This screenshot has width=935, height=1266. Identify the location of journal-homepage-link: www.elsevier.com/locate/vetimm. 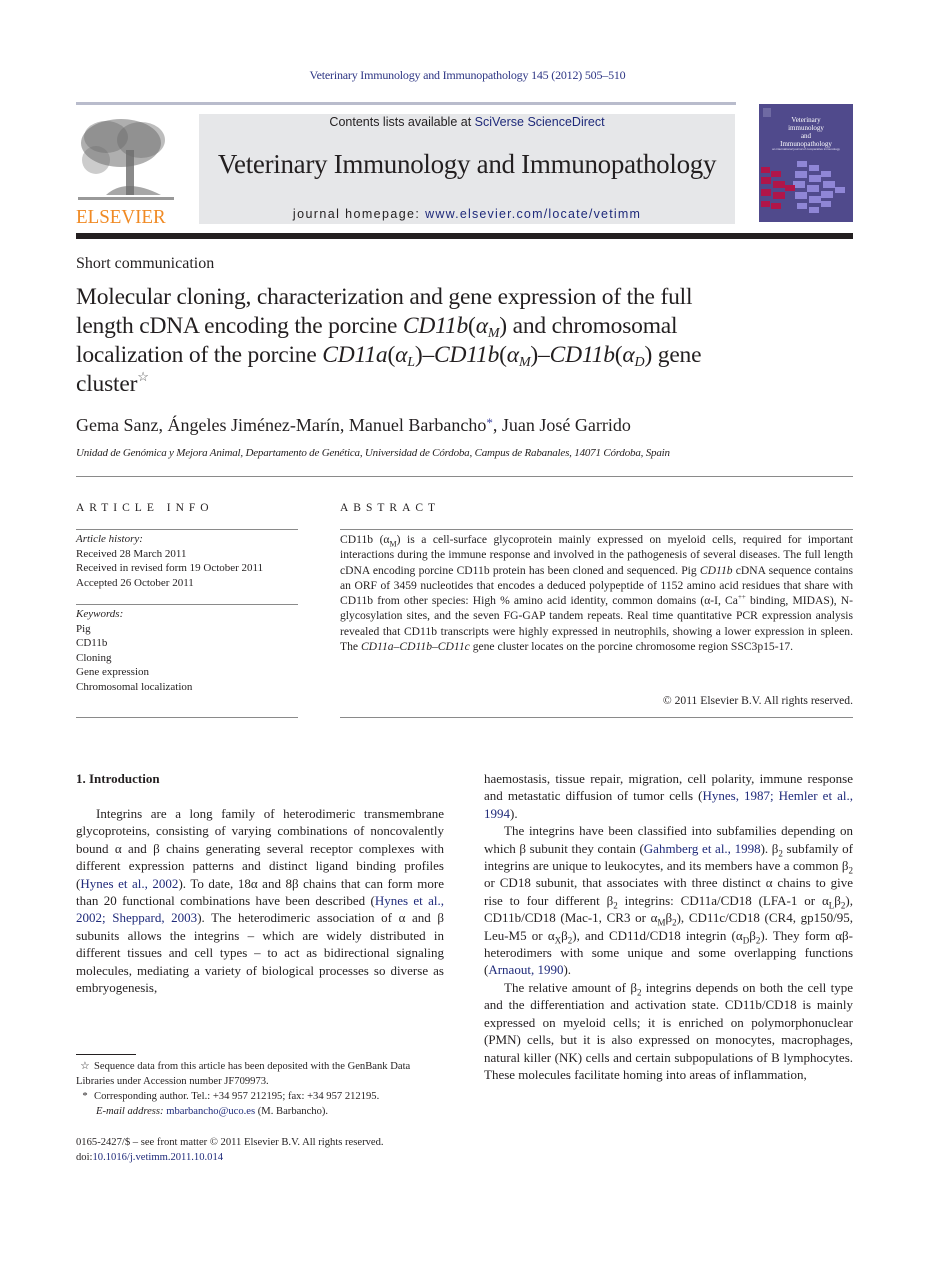
(533, 214).